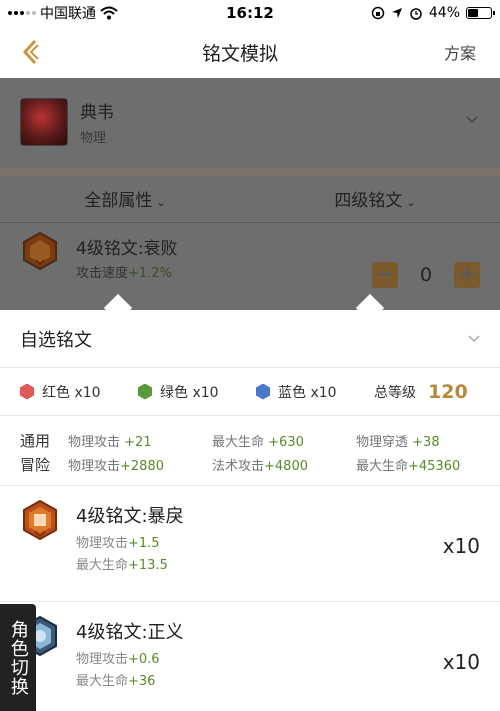  Describe the element at coordinates (40, 251) in the screenshot. I see `rune-icon` at that location.